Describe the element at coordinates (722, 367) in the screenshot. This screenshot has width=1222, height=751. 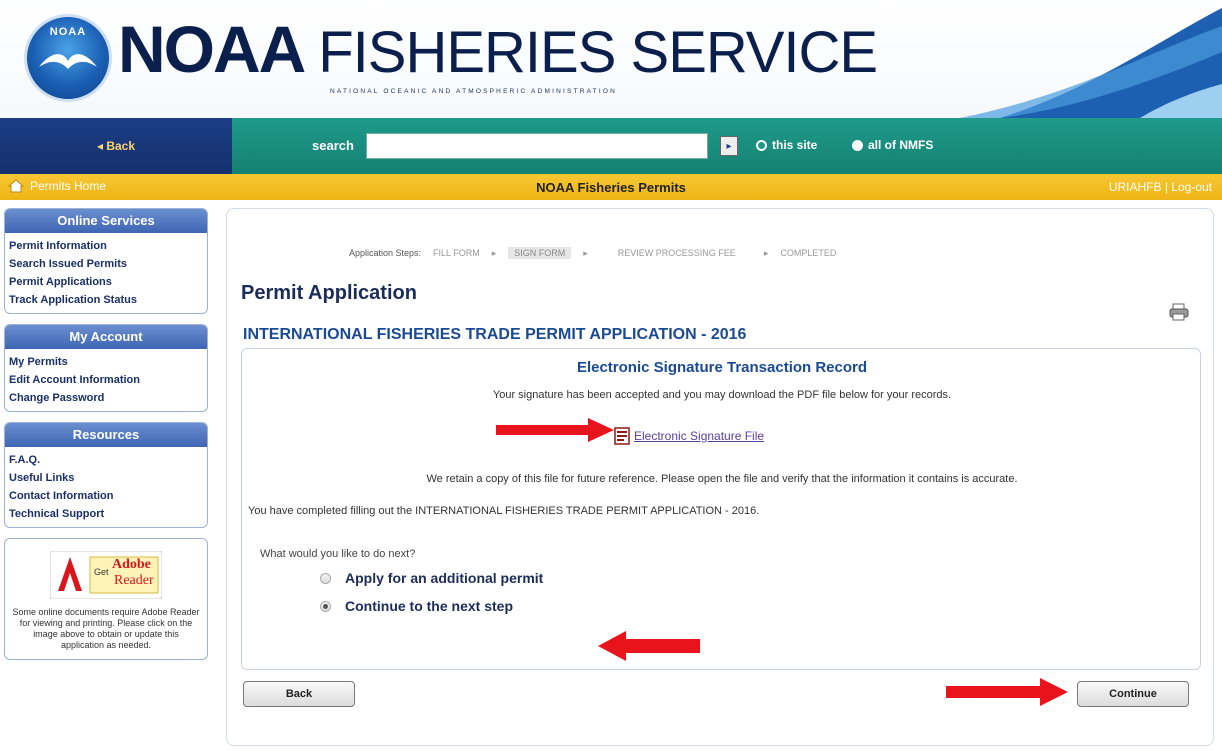
I see `record-title: Electronic Signature Transaction Record` at that location.